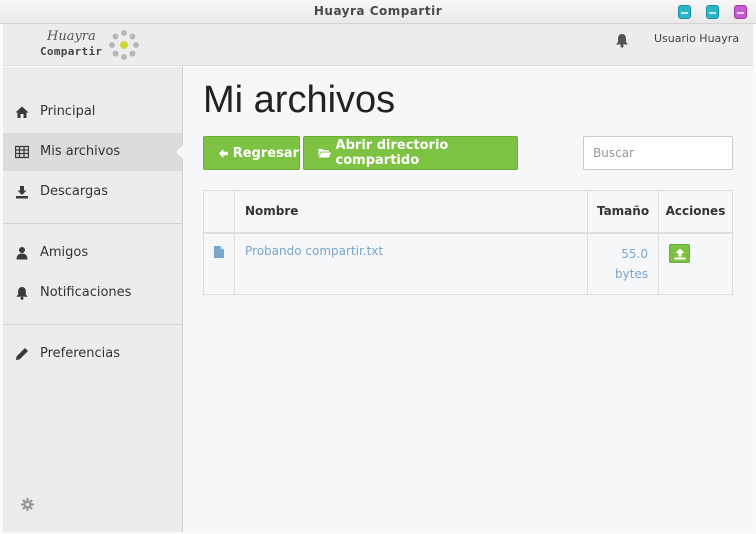 Image resolution: width=756 pixels, height=534 pixels. What do you see at coordinates (623, 211) in the screenshot?
I see `header-size: Tamaño` at bounding box center [623, 211].